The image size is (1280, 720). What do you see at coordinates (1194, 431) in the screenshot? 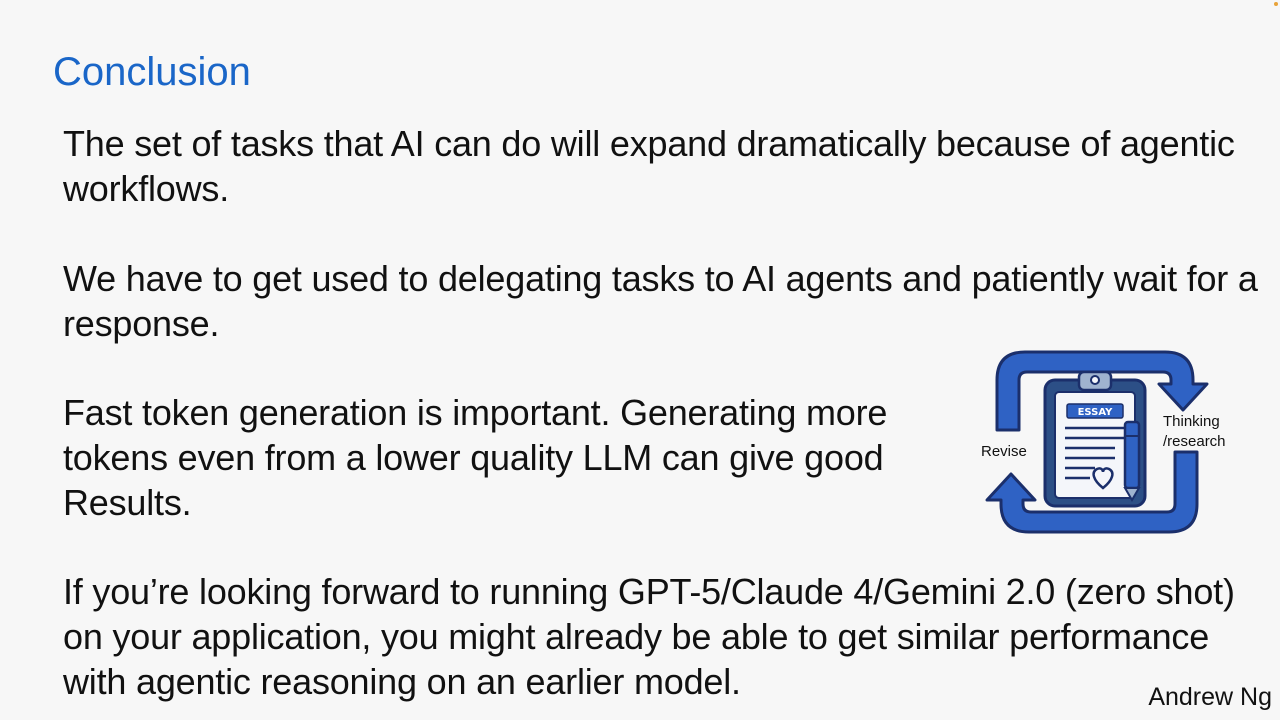
I see `thinking-research-label: Thinking /research` at bounding box center [1194, 431].